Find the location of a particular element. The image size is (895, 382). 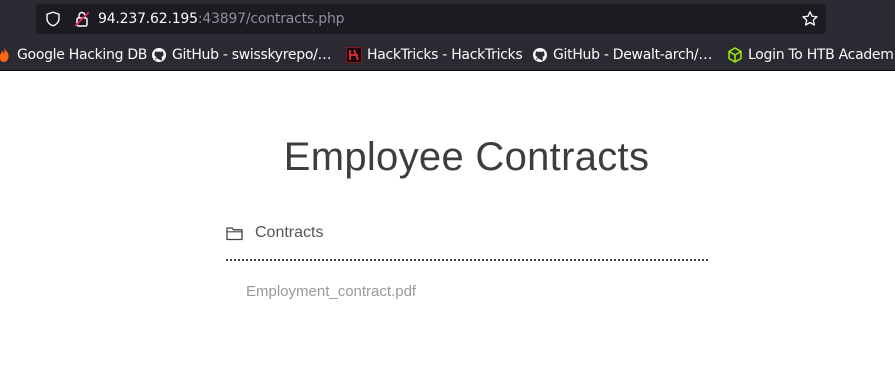

bookmark-label: HackTricks - HackTricks is located at coordinates (445, 55).